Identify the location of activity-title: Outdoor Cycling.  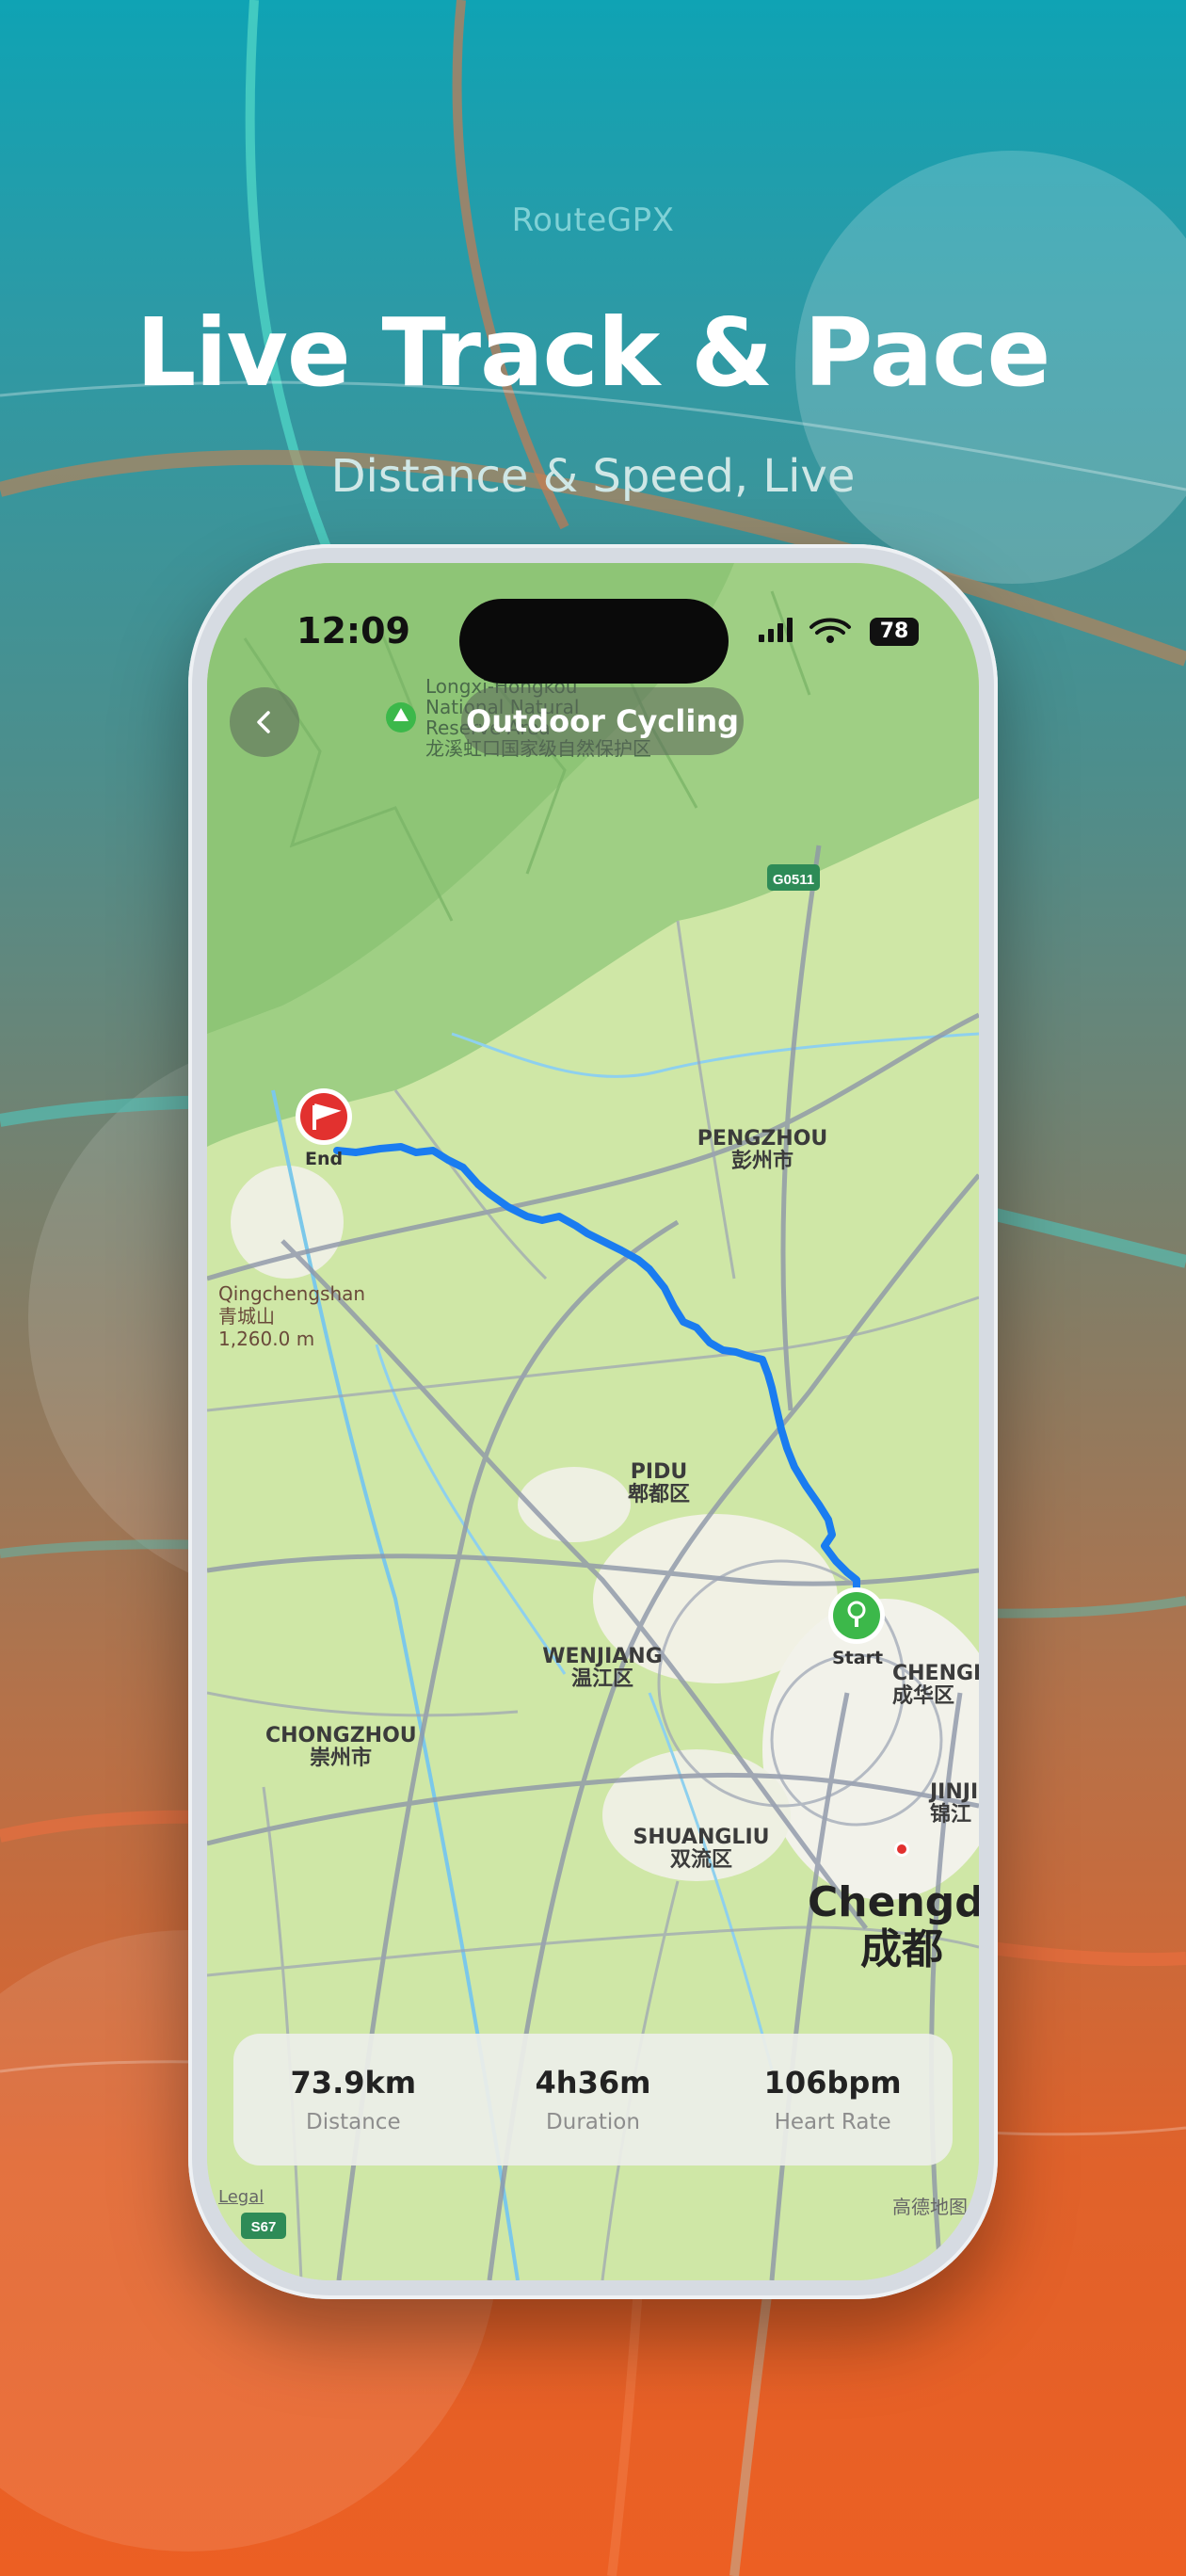
(602, 721).